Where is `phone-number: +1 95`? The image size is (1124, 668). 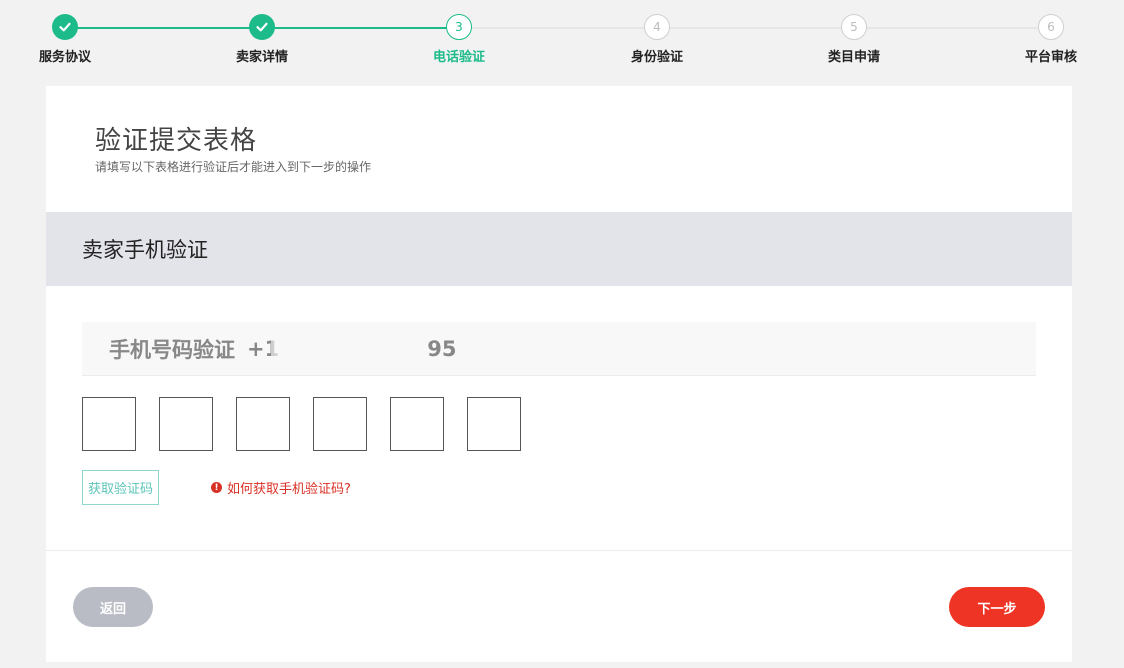
phone-number: +1 95 is located at coordinates (352, 350).